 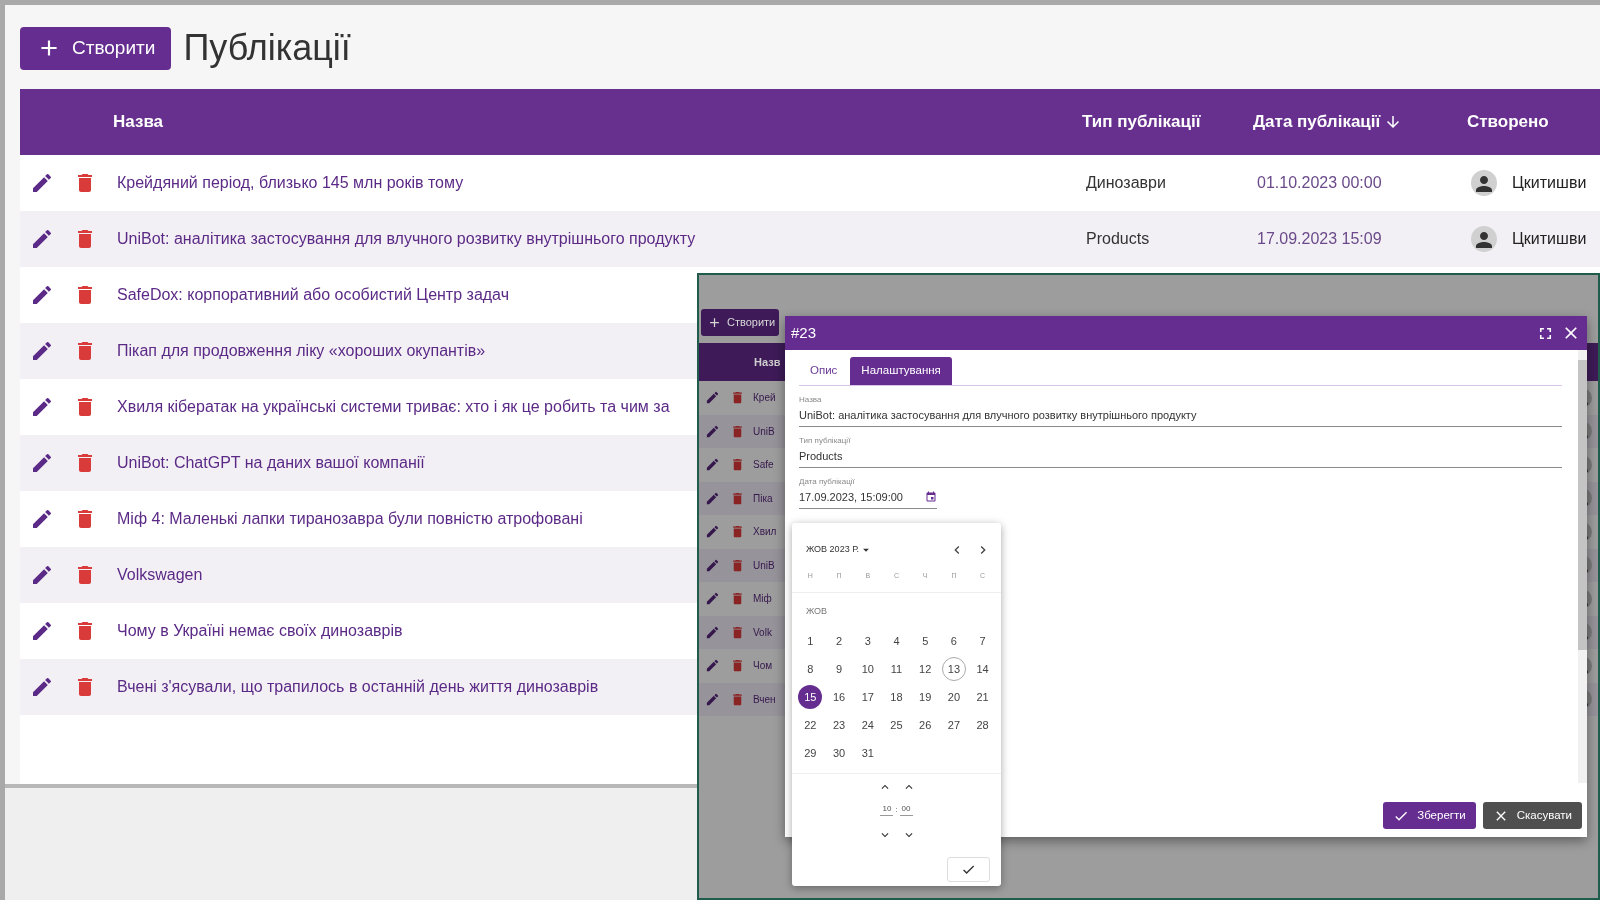 What do you see at coordinates (925, 669) in the screenshot?
I see `calendar-day: 12` at bounding box center [925, 669].